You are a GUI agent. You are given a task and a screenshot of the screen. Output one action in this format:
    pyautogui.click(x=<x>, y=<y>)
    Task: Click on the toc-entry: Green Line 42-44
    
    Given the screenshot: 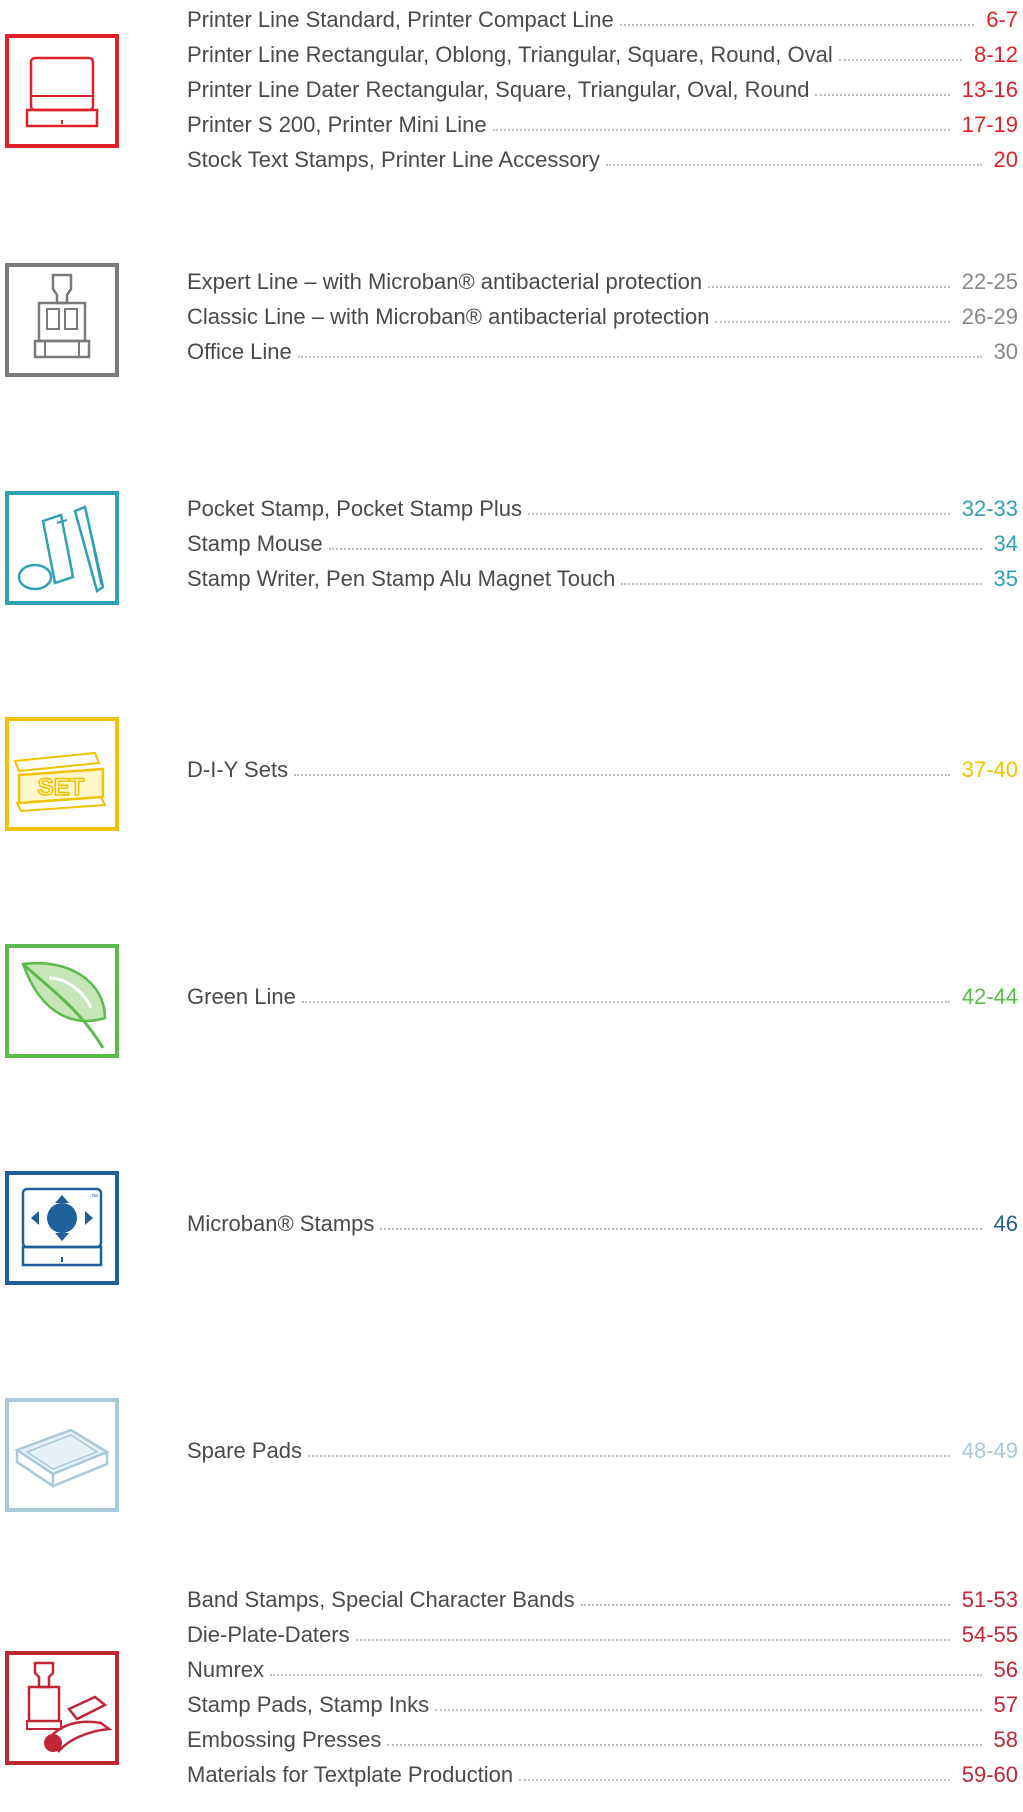 What is the action you would take?
    pyautogui.click(x=602, y=997)
    